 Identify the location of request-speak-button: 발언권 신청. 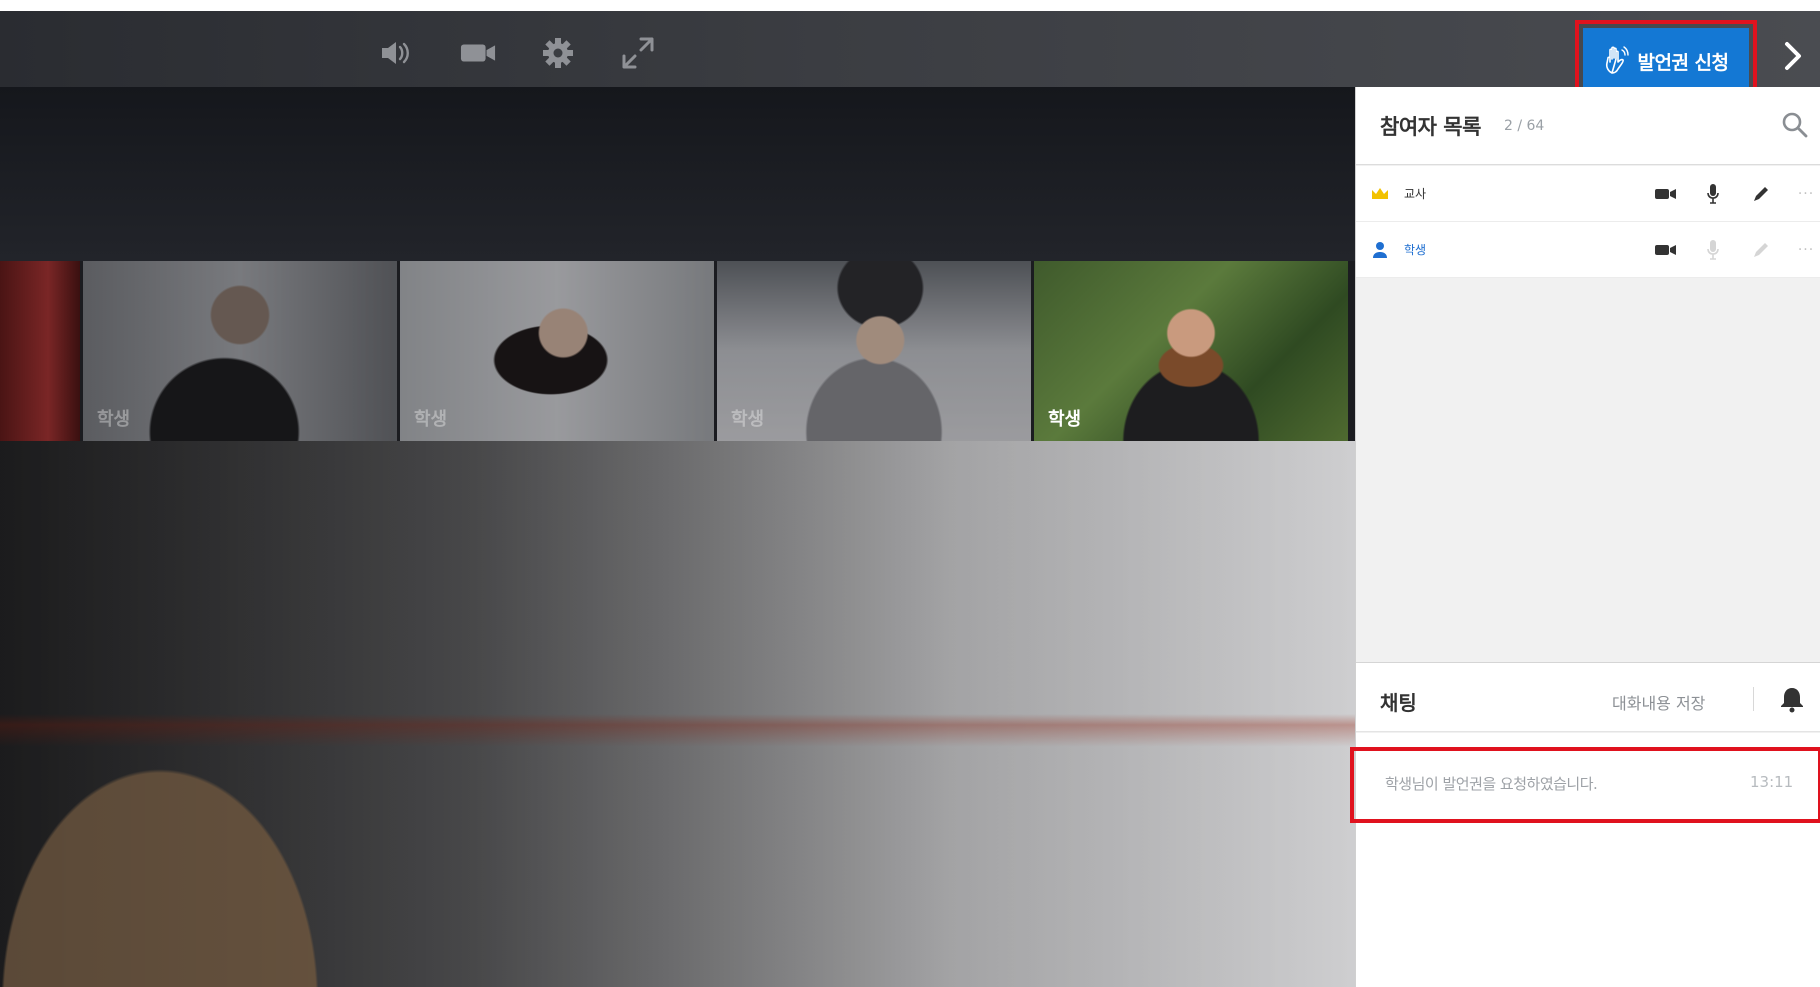
(1666, 61).